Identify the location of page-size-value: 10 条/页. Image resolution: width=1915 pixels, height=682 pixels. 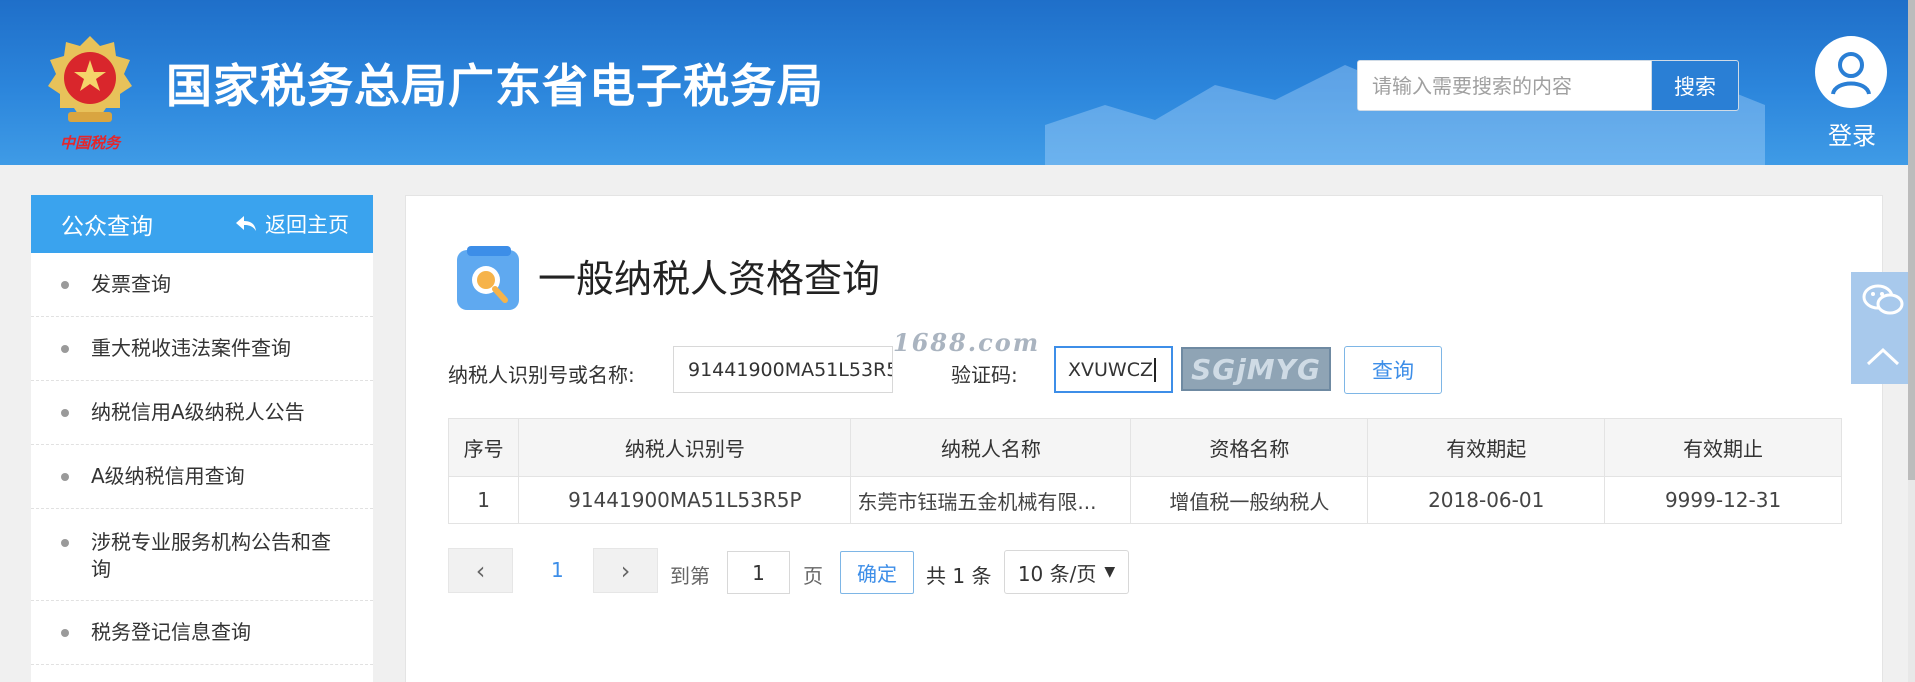
(1057, 573).